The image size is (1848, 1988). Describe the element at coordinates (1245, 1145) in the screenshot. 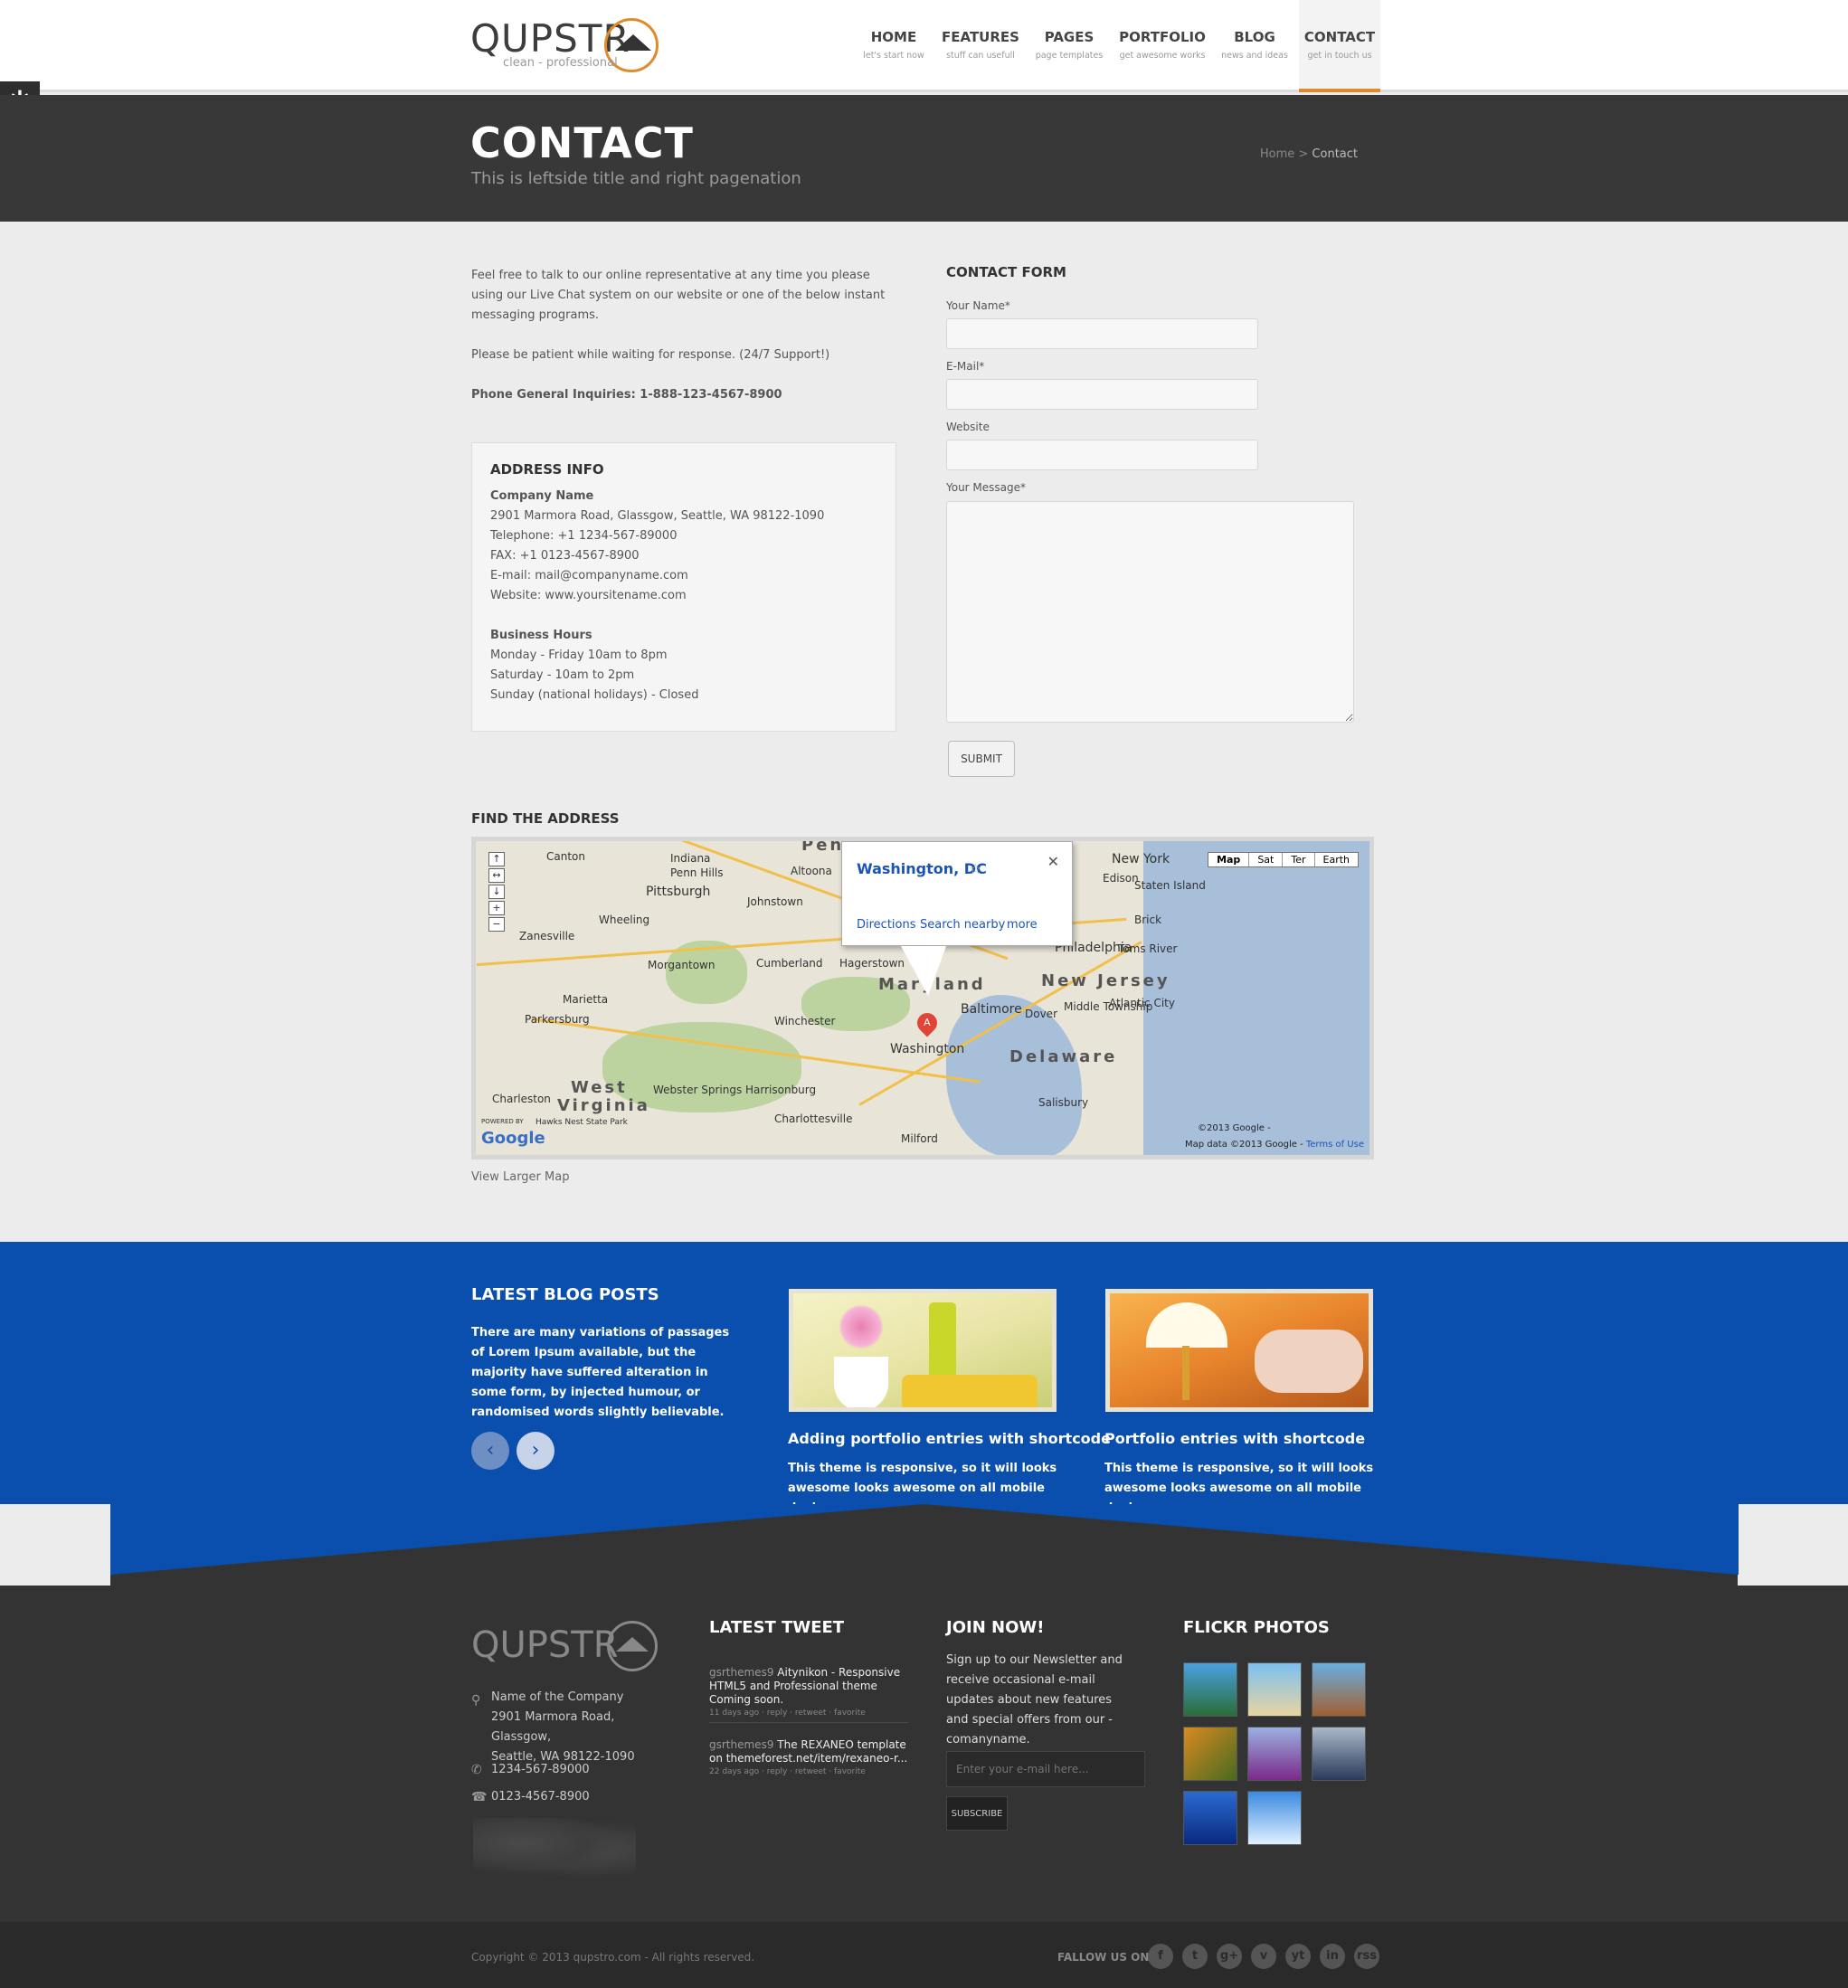

I see `map-data-text: Map data ©2013 Google -` at that location.